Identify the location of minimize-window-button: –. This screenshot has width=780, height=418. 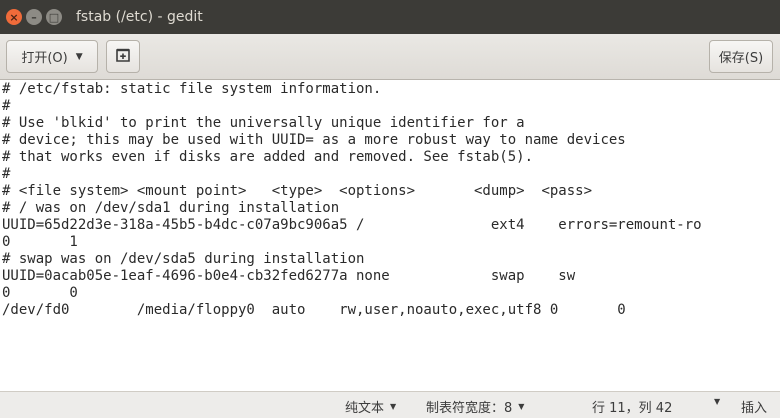
(34, 17).